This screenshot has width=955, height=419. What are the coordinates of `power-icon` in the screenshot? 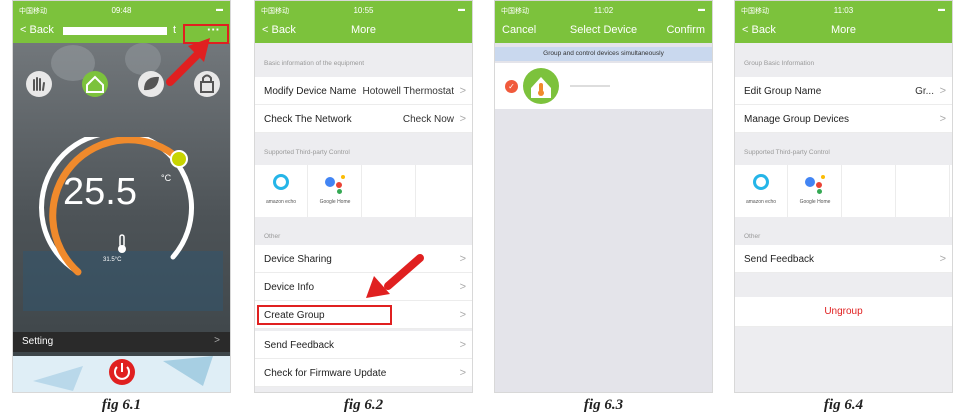 It's located at (122, 372).